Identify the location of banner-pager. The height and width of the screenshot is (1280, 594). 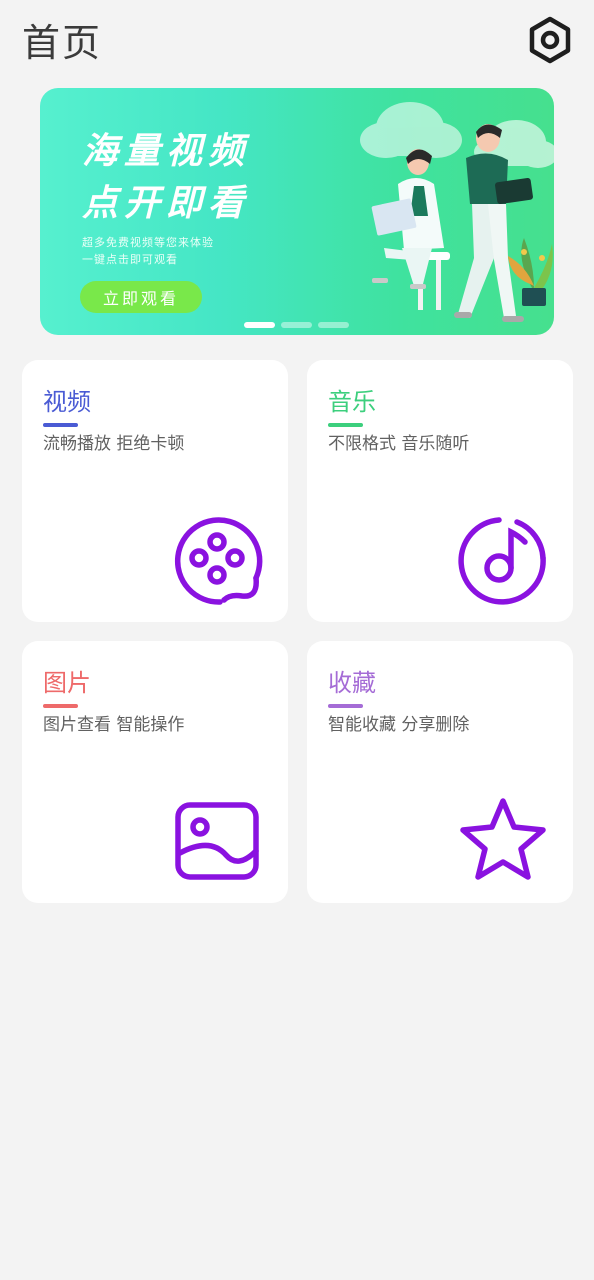
(296, 325).